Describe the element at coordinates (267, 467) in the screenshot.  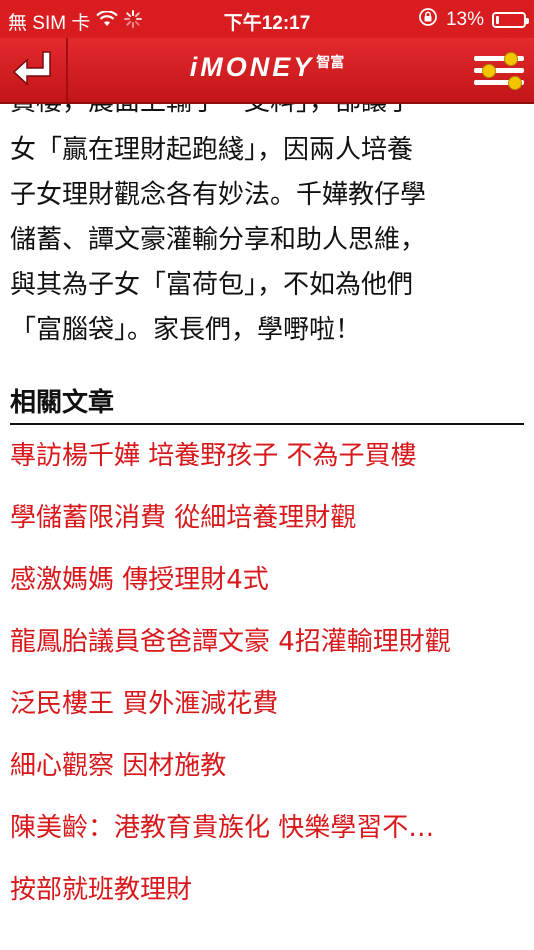
I see `related-article-link: 專訪楊千嬅 培養野孩子 不為子買樓` at that location.